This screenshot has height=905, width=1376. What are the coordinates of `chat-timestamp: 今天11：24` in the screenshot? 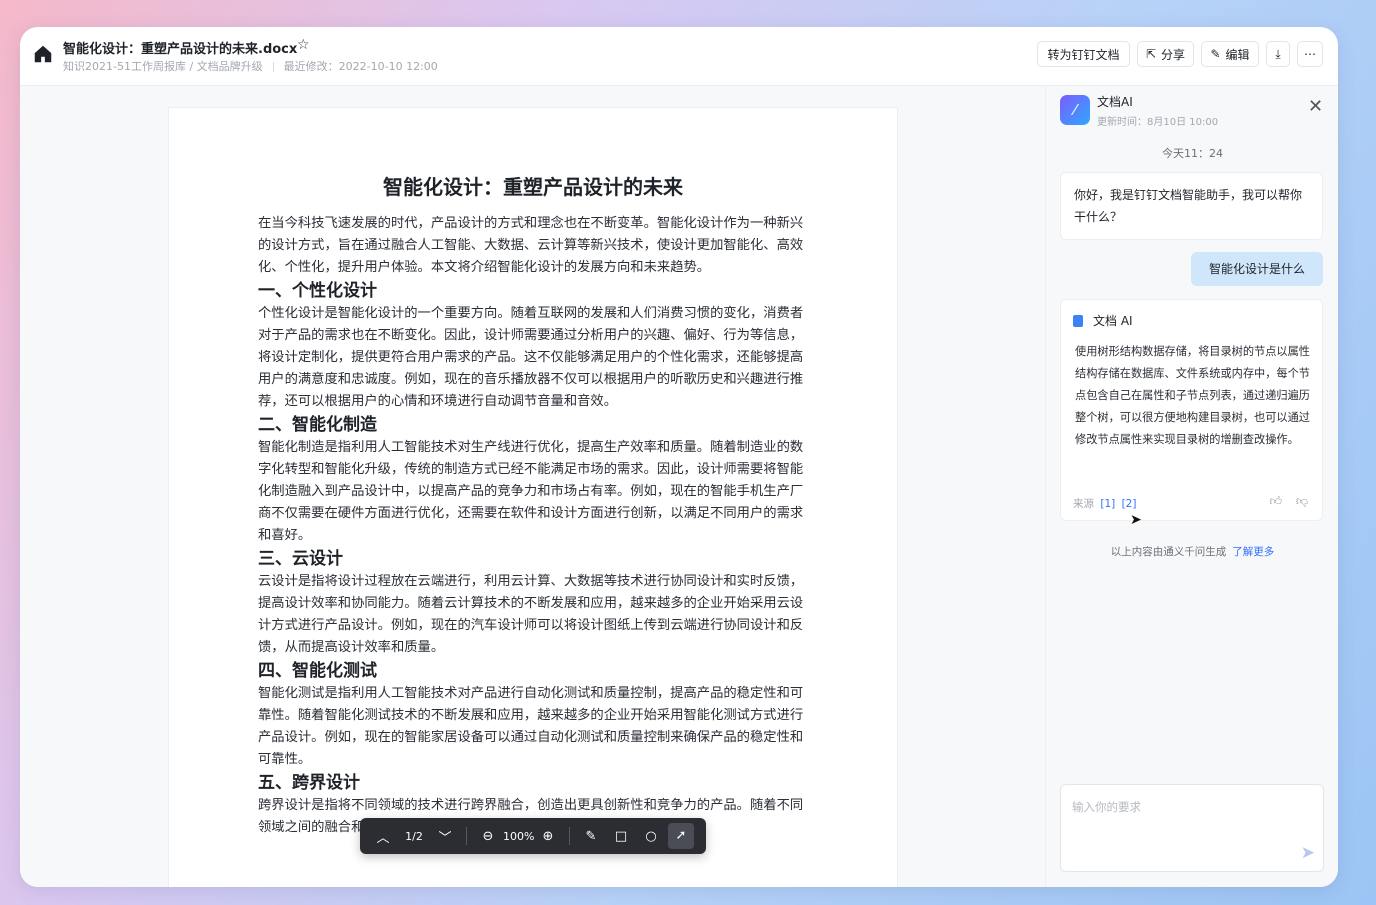 It's located at (1192, 153).